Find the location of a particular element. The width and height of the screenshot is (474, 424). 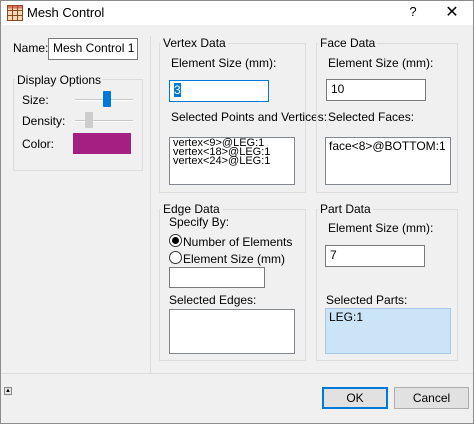

panel-divider is located at coordinates (150, 204).